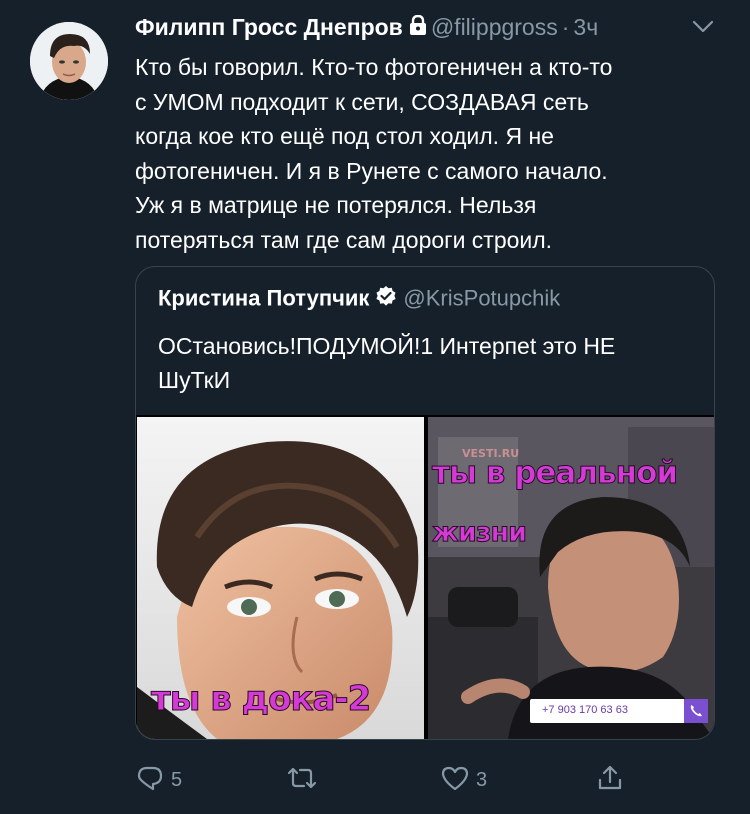  What do you see at coordinates (177, 779) in the screenshot?
I see `reply-count: 5` at bounding box center [177, 779].